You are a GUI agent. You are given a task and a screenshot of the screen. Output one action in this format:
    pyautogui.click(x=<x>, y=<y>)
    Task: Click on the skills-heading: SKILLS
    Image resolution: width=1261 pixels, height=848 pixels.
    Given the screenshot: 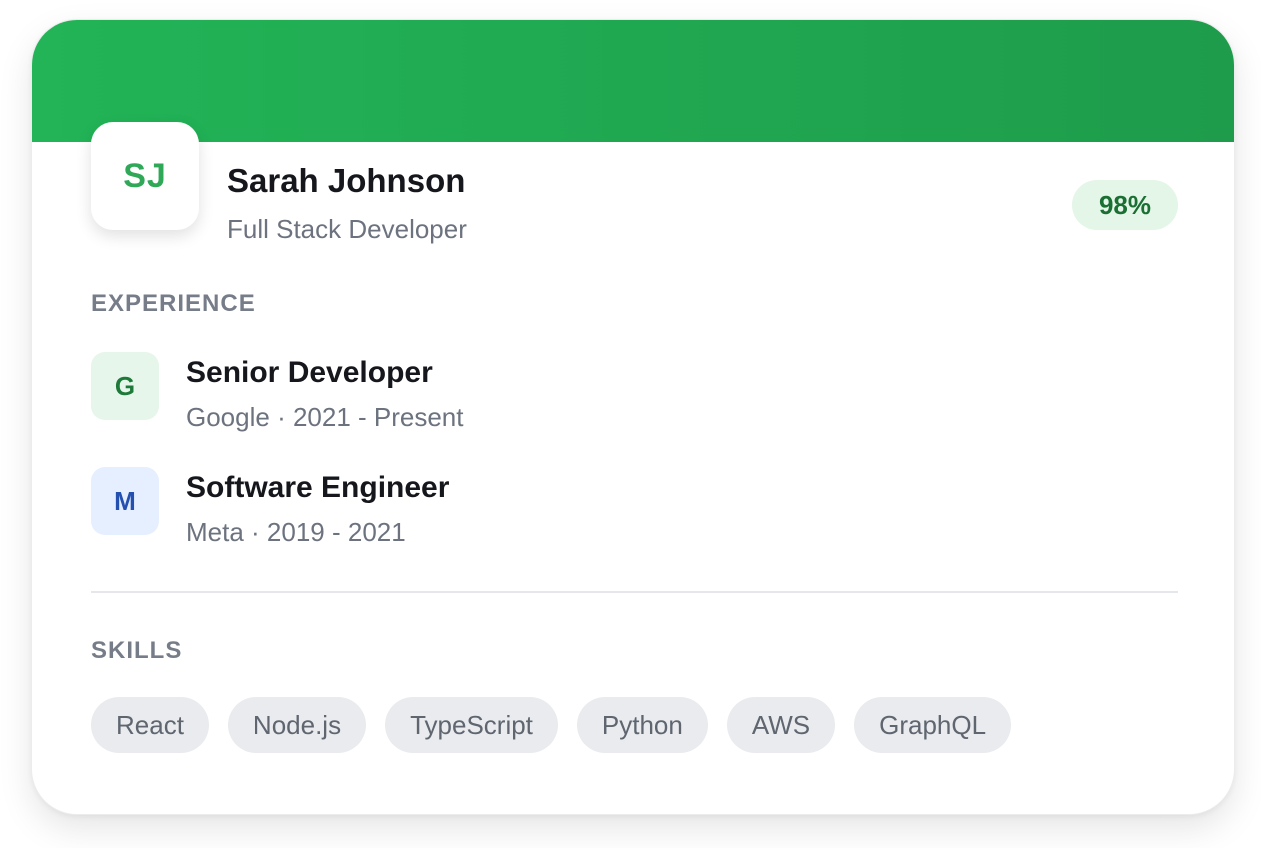 What is the action you would take?
    pyautogui.click(x=137, y=650)
    